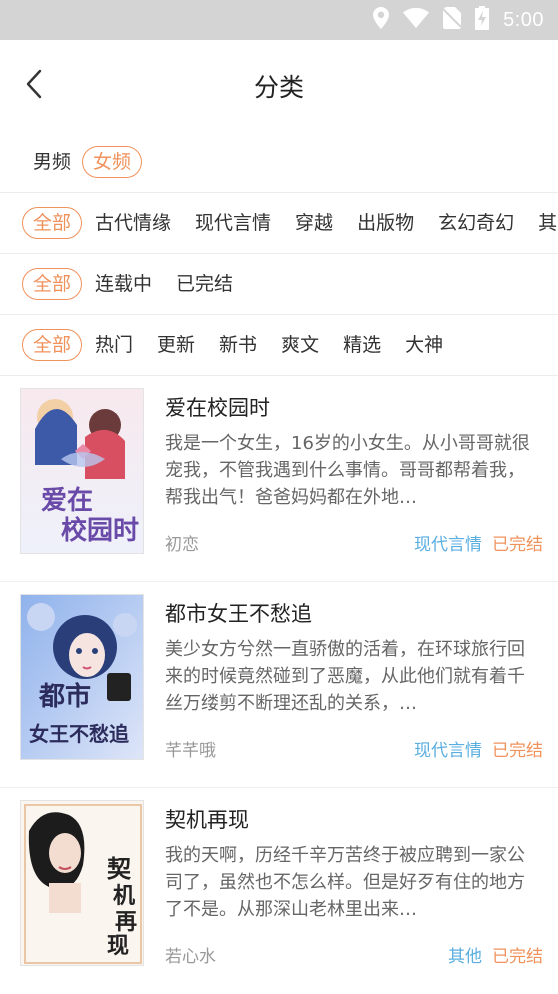  I want to click on category-other: 其, so click(542, 223).